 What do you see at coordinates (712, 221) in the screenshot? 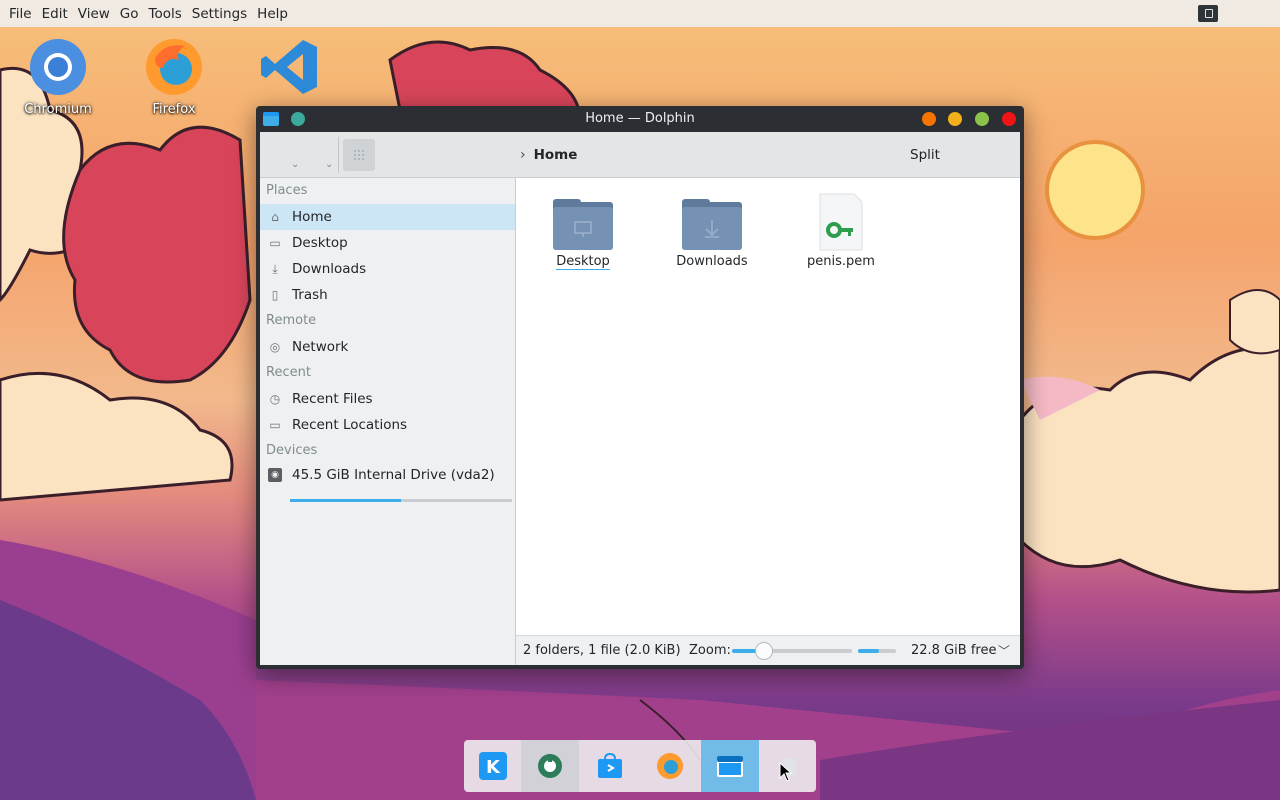
I see `folder-download-icon` at bounding box center [712, 221].